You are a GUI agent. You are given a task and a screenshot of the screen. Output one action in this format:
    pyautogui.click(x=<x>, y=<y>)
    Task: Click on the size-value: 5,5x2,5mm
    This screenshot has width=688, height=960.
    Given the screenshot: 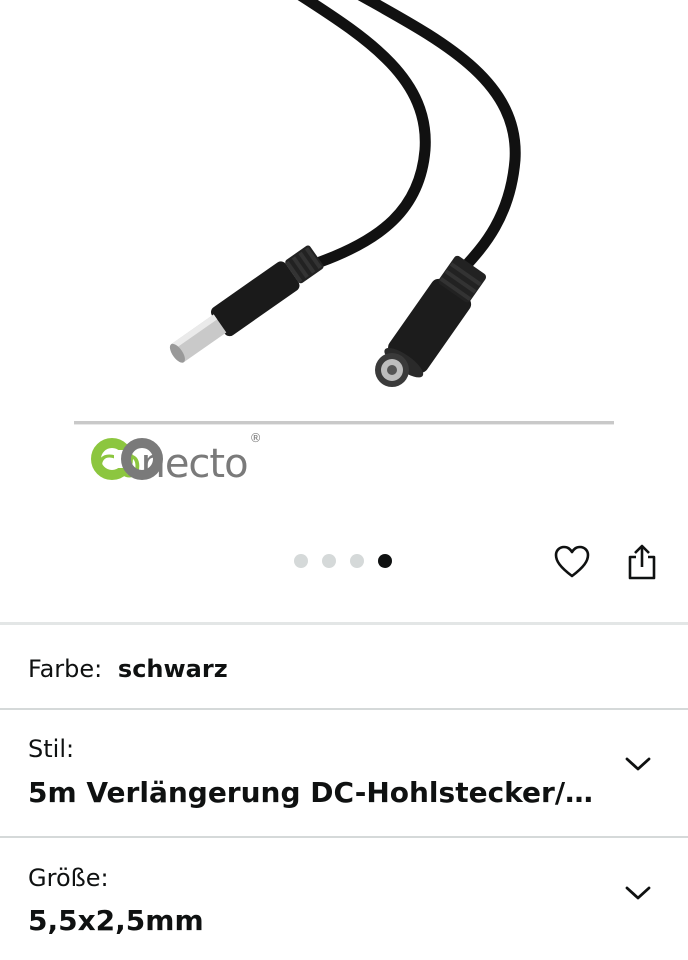 What is the action you would take?
    pyautogui.click(x=116, y=920)
    